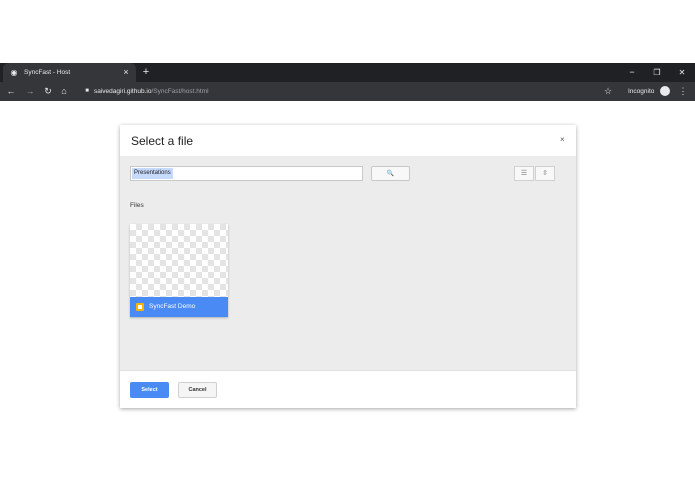  I want to click on sort-icon: ⇳, so click(545, 173).